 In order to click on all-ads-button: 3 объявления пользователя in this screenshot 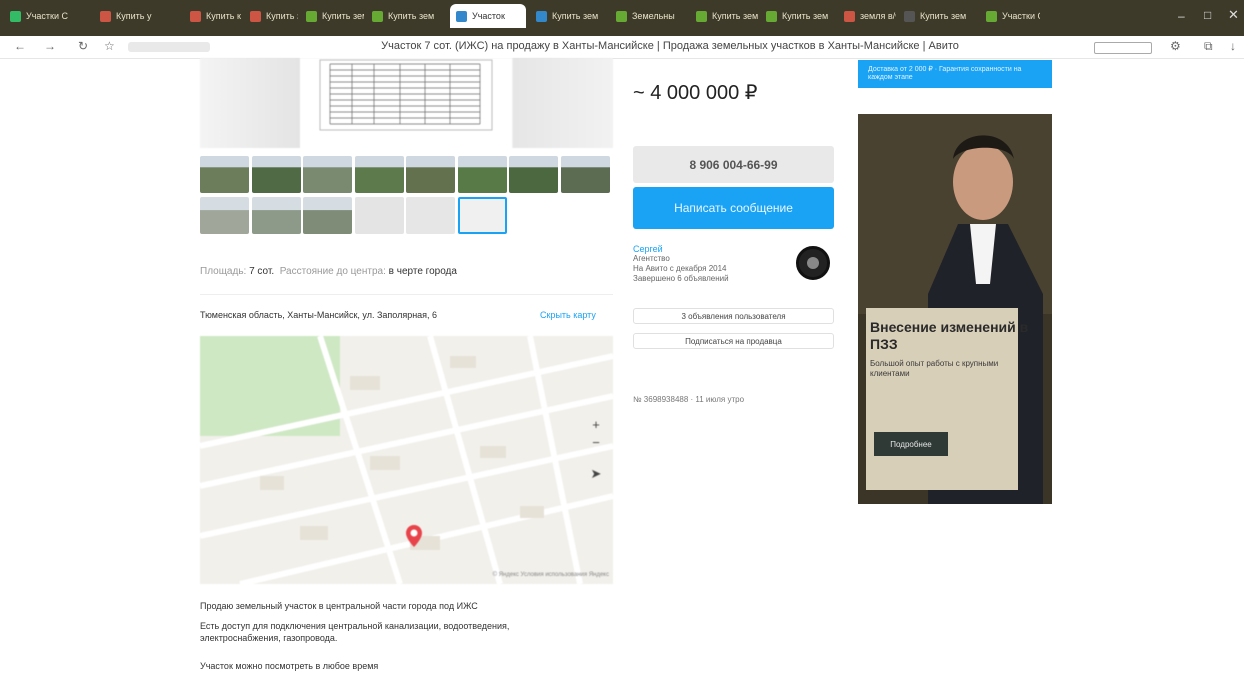, I will do `click(733, 316)`.